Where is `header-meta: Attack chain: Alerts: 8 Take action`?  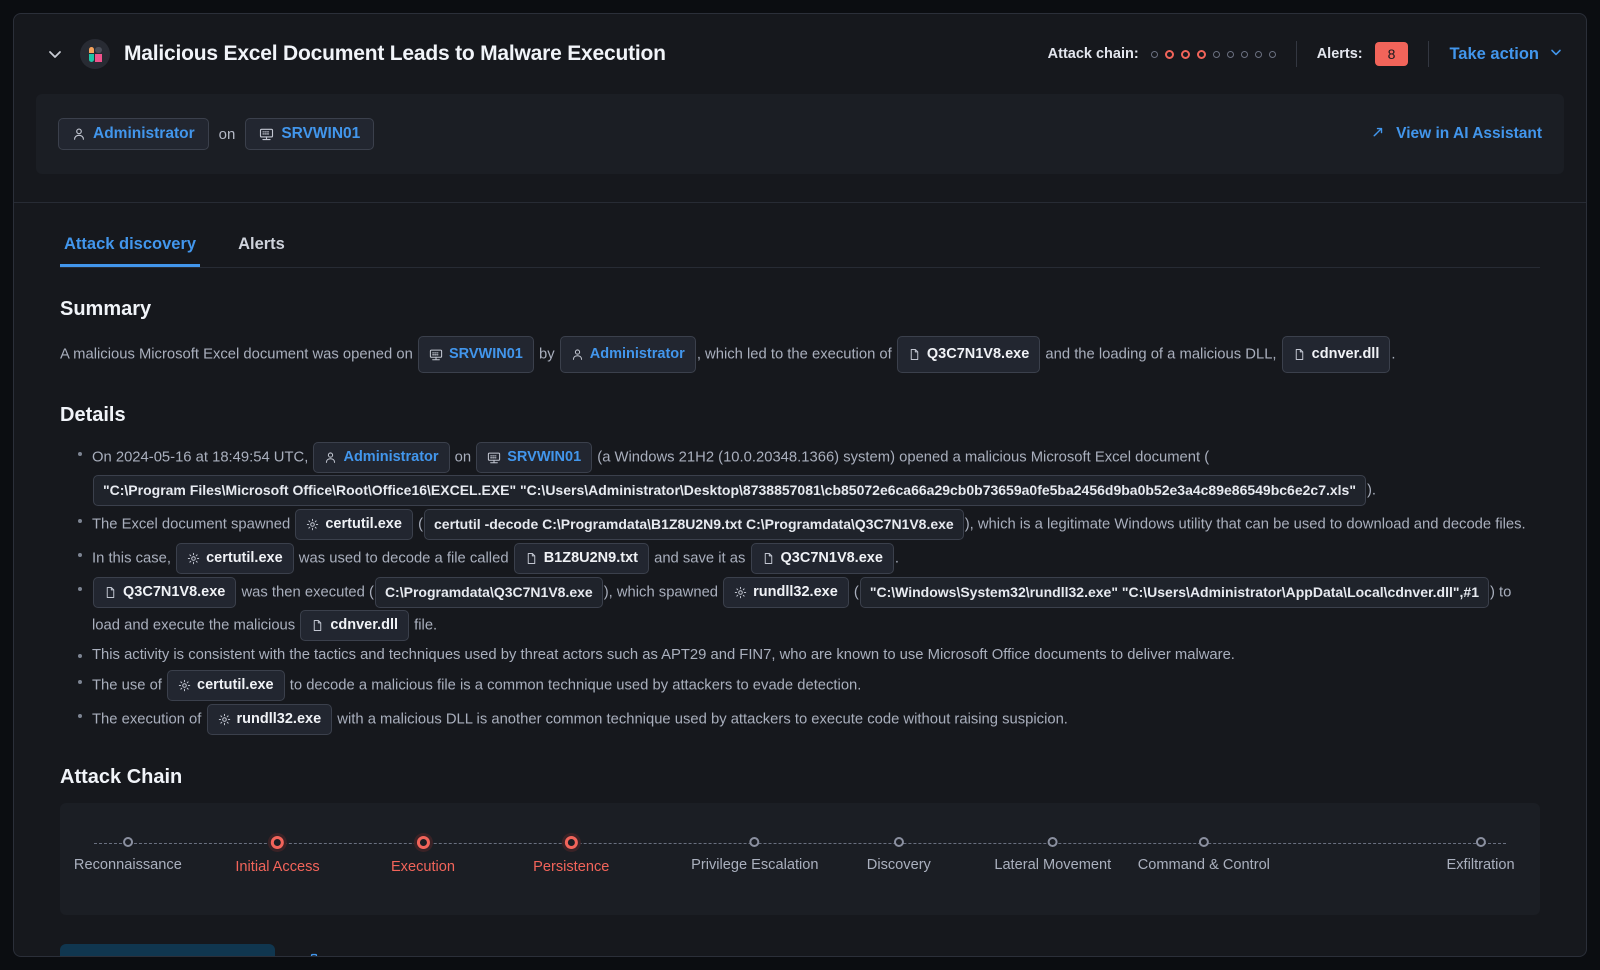
header-meta: Attack chain: Alerts: 8 Take action is located at coordinates (1306, 54).